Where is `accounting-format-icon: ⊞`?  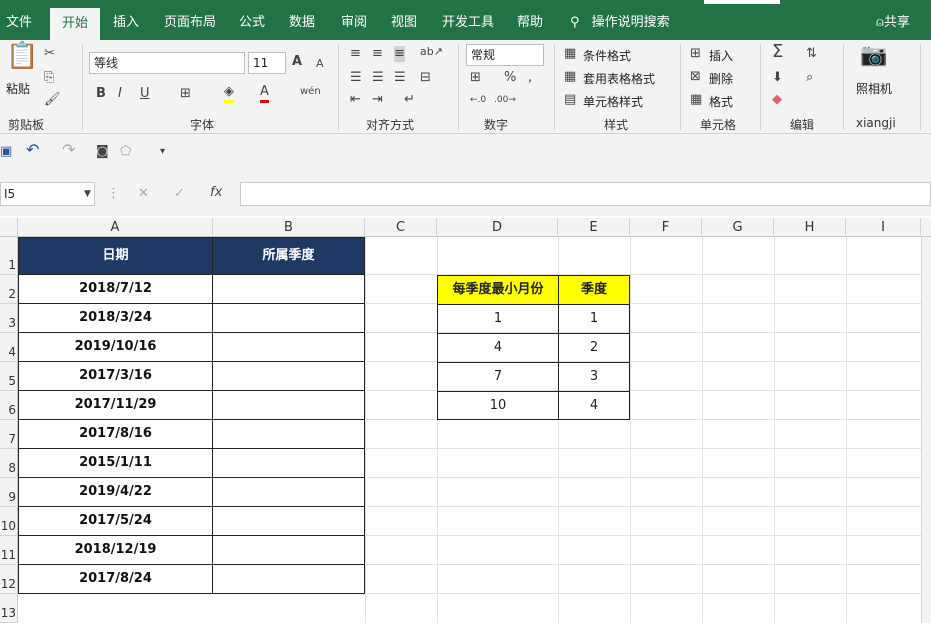
accounting-format-icon: ⊞ is located at coordinates (475, 78).